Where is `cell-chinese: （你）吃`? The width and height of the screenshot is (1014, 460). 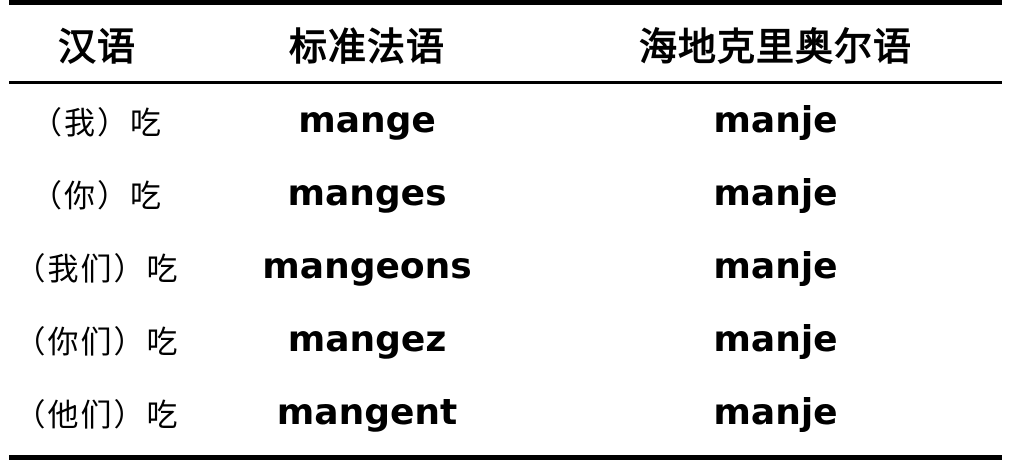
cell-chinese: （你）吃 is located at coordinates (97, 197).